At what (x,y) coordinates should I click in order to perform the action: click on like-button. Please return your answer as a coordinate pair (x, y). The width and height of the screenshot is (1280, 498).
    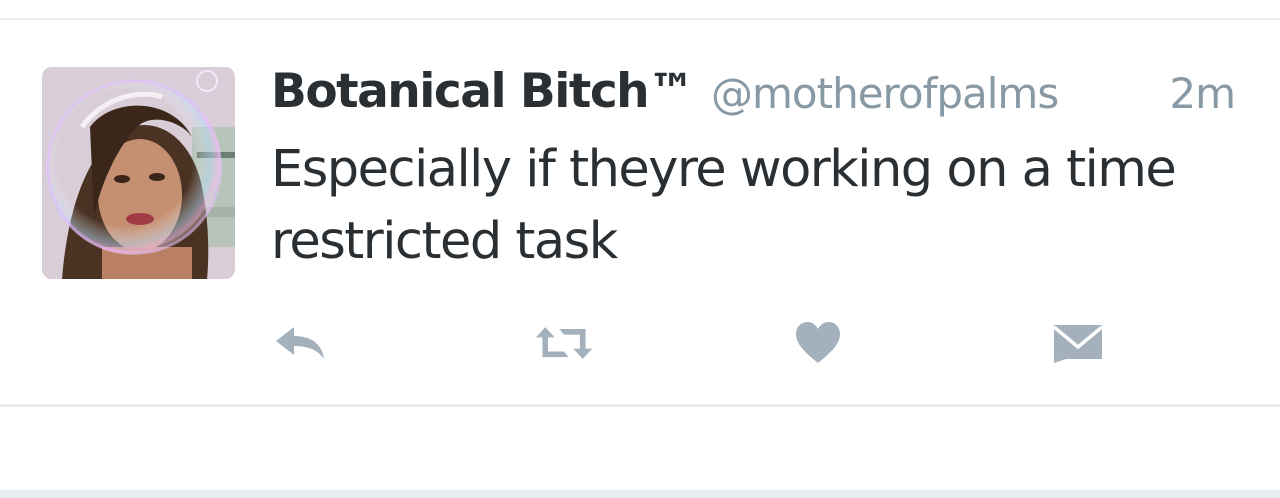
    Looking at the image, I should click on (818, 343).